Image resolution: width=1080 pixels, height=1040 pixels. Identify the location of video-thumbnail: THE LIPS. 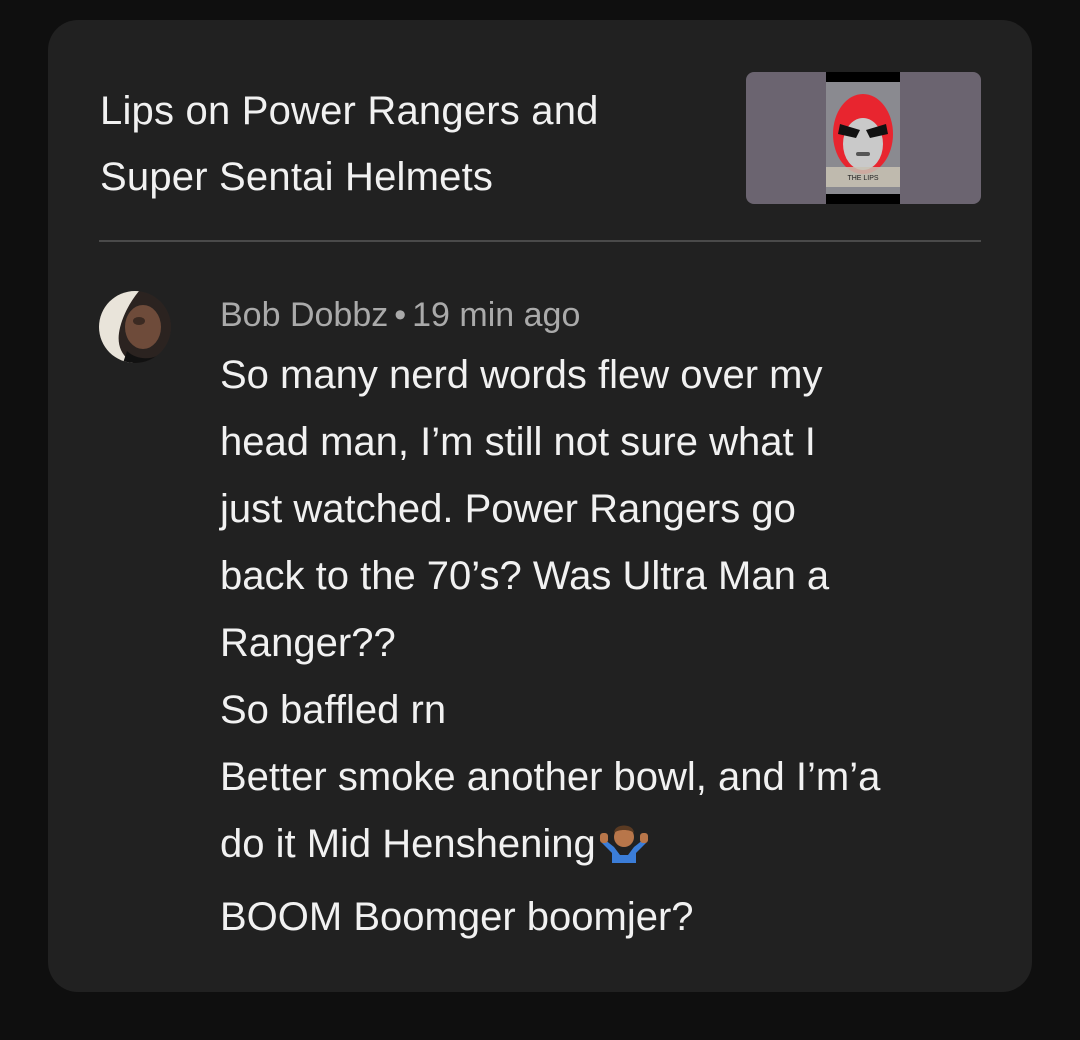
(863, 138).